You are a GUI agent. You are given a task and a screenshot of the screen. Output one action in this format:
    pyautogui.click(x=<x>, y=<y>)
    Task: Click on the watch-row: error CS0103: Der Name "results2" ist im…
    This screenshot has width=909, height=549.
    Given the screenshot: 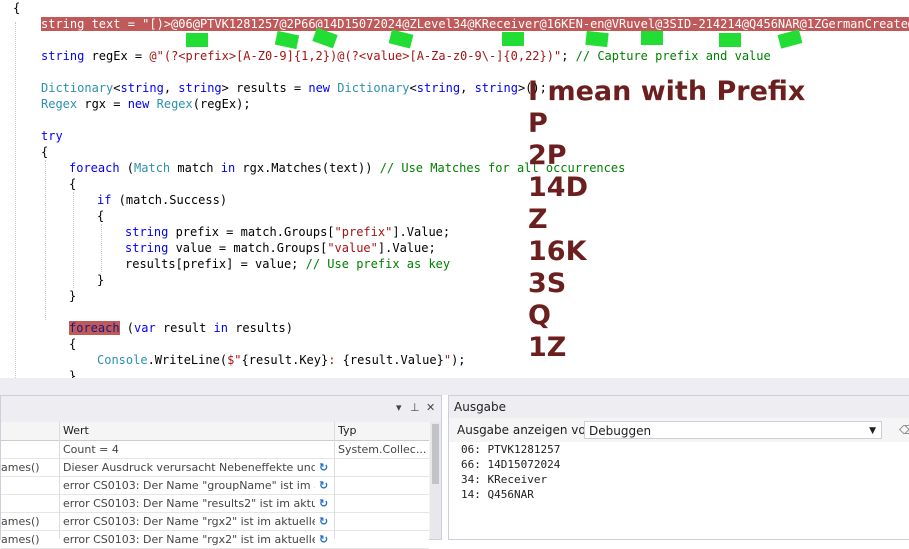 What is the action you would take?
    pyautogui.click(x=215, y=504)
    